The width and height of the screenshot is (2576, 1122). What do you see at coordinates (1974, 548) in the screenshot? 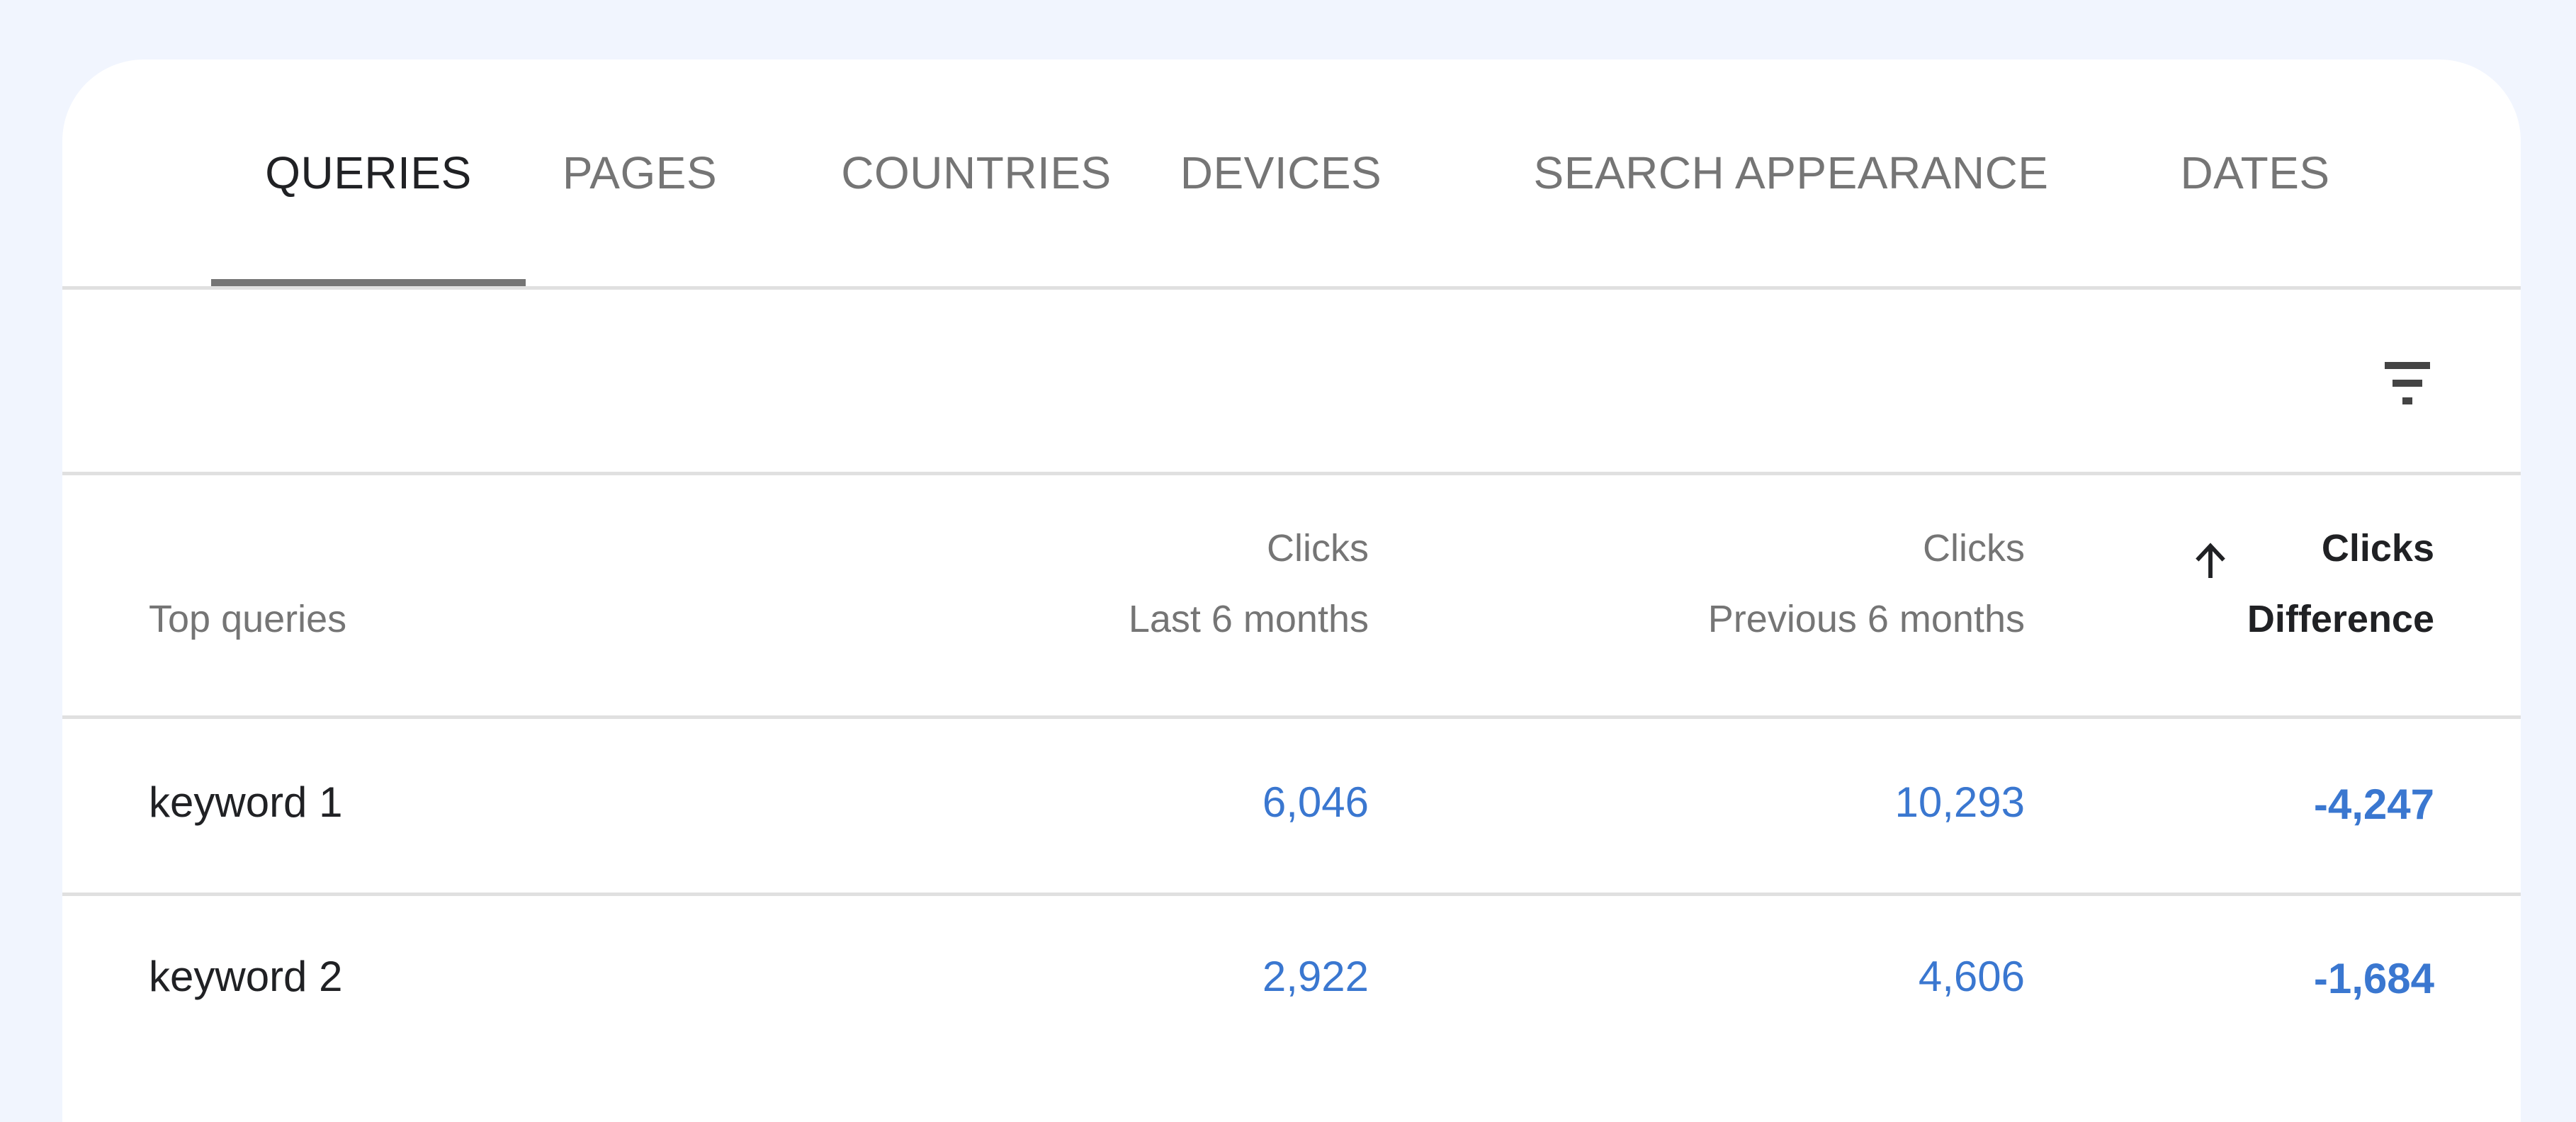
I see `column-header-clicks-previous-line1: Clicks` at bounding box center [1974, 548].